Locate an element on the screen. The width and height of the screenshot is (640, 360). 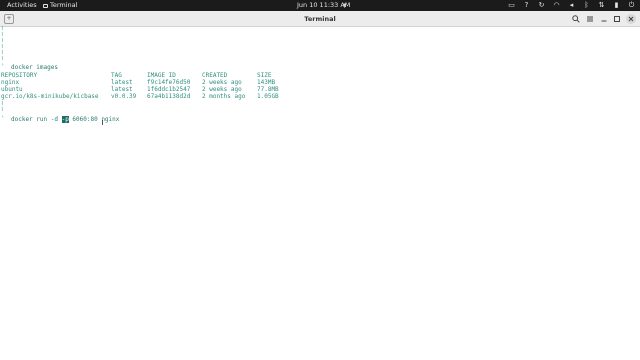
maximize-icon is located at coordinates (617, 19).